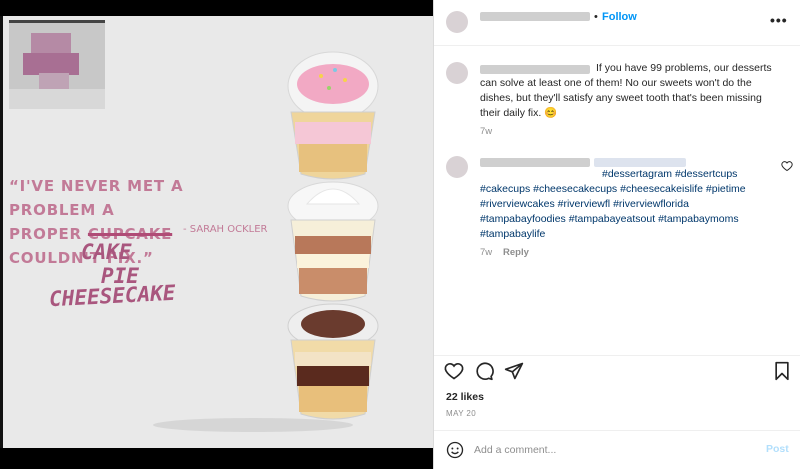 This screenshot has height=469, width=800. Describe the element at coordinates (698, 219) in the screenshot. I see `hashtag-link: #tampabaymoms` at that location.